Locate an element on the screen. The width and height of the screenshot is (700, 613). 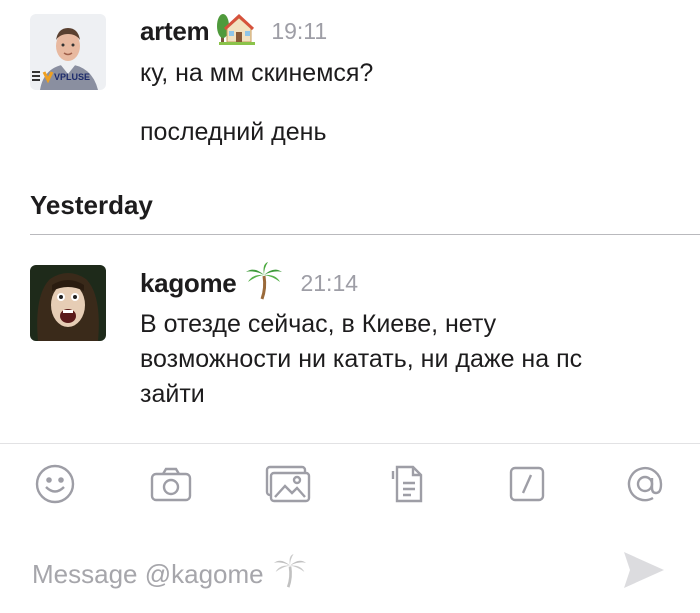
photos-icon is located at coordinates (287, 484).